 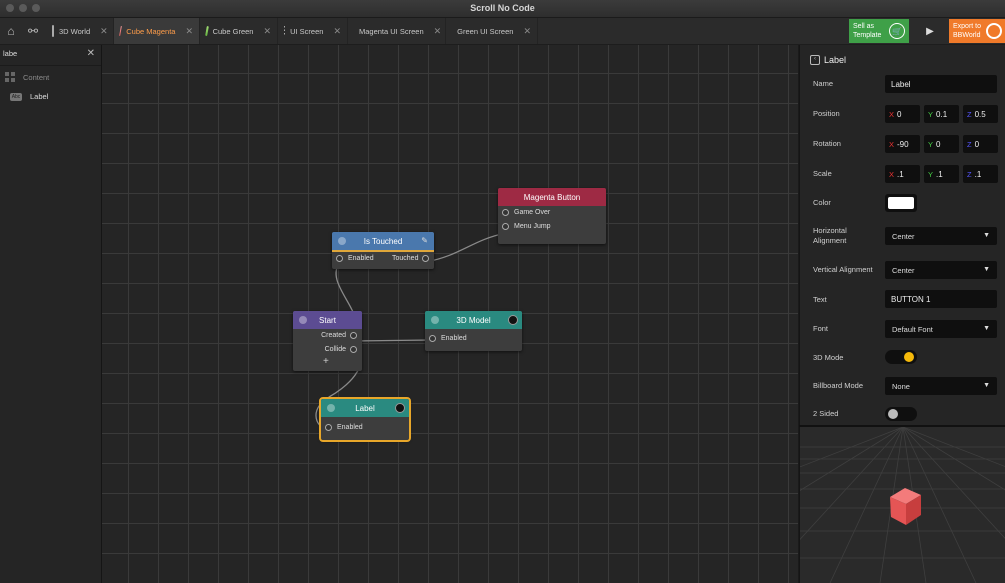 I want to click on play-icon: ▶, so click(x=930, y=31).